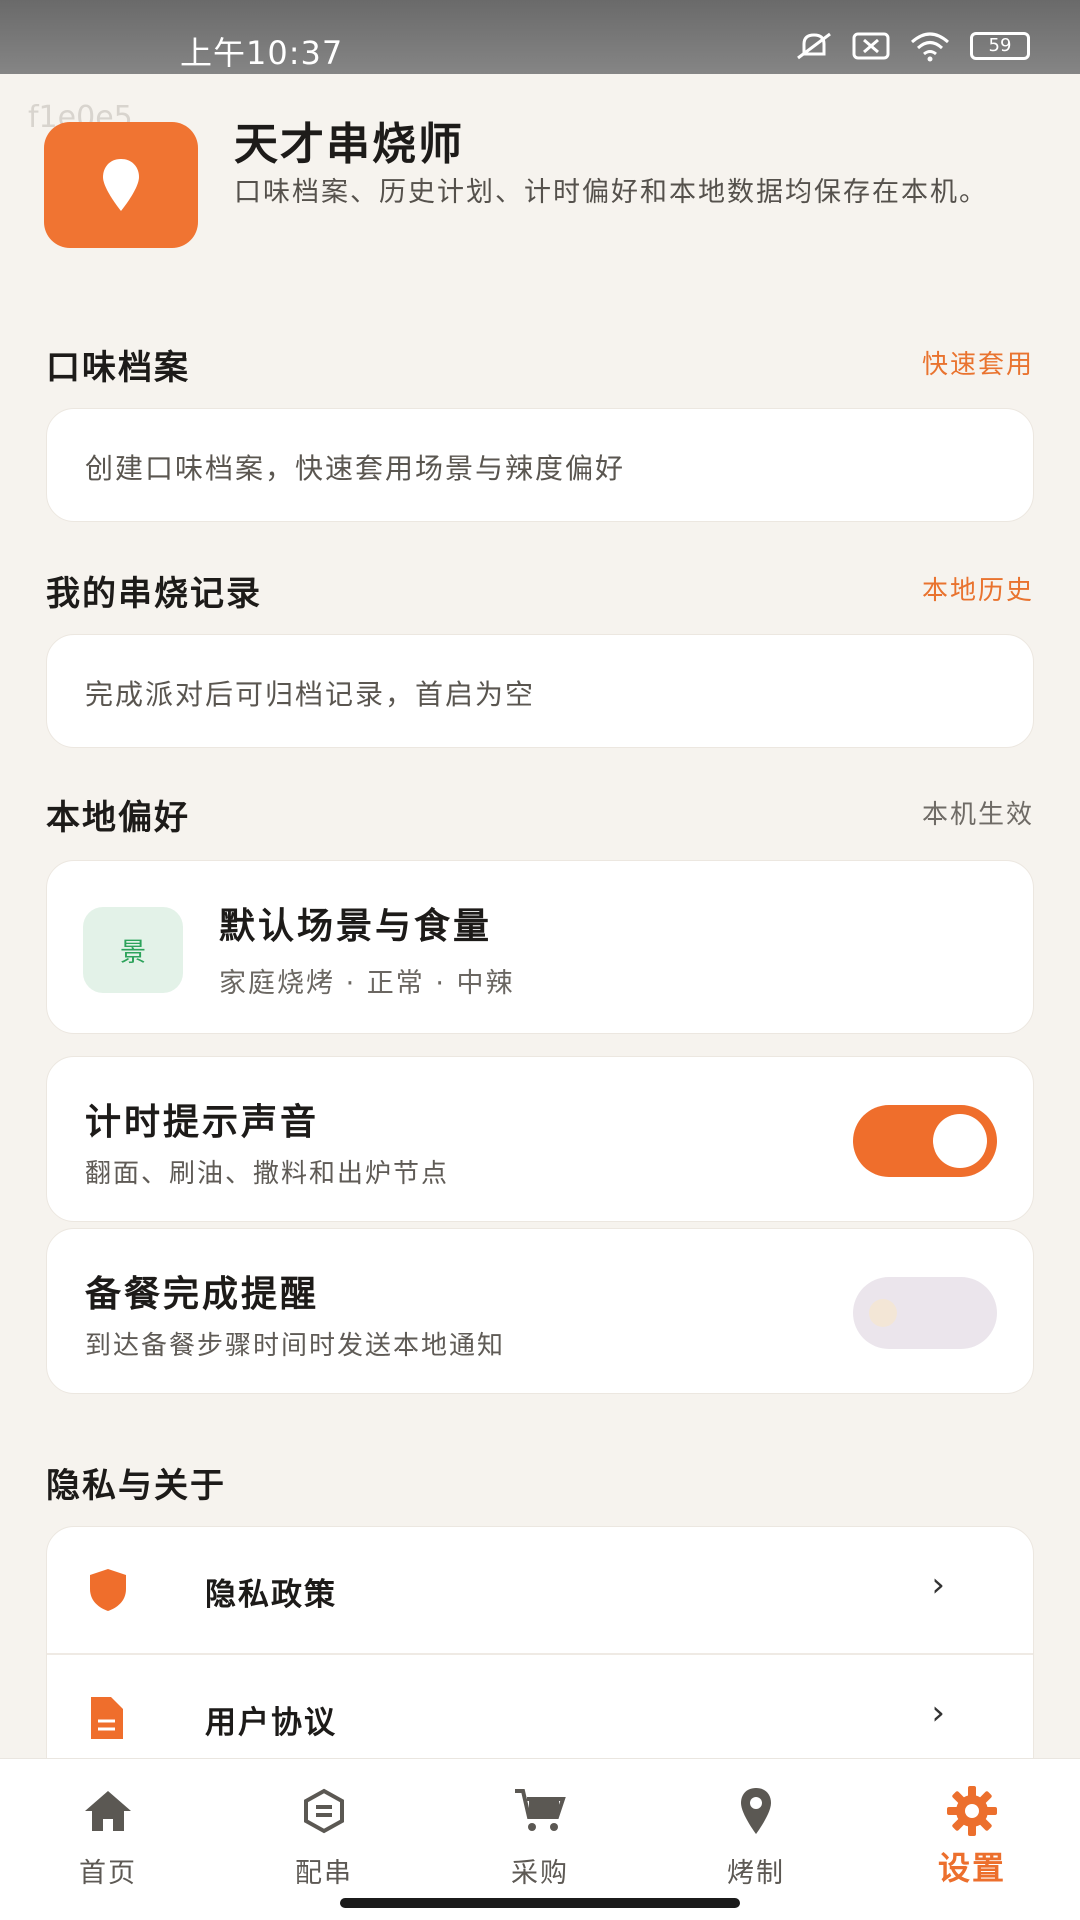 Image resolution: width=1080 pixels, height=1920 pixels. What do you see at coordinates (108, 1873) in the screenshot?
I see `tab-label: 首页` at bounding box center [108, 1873].